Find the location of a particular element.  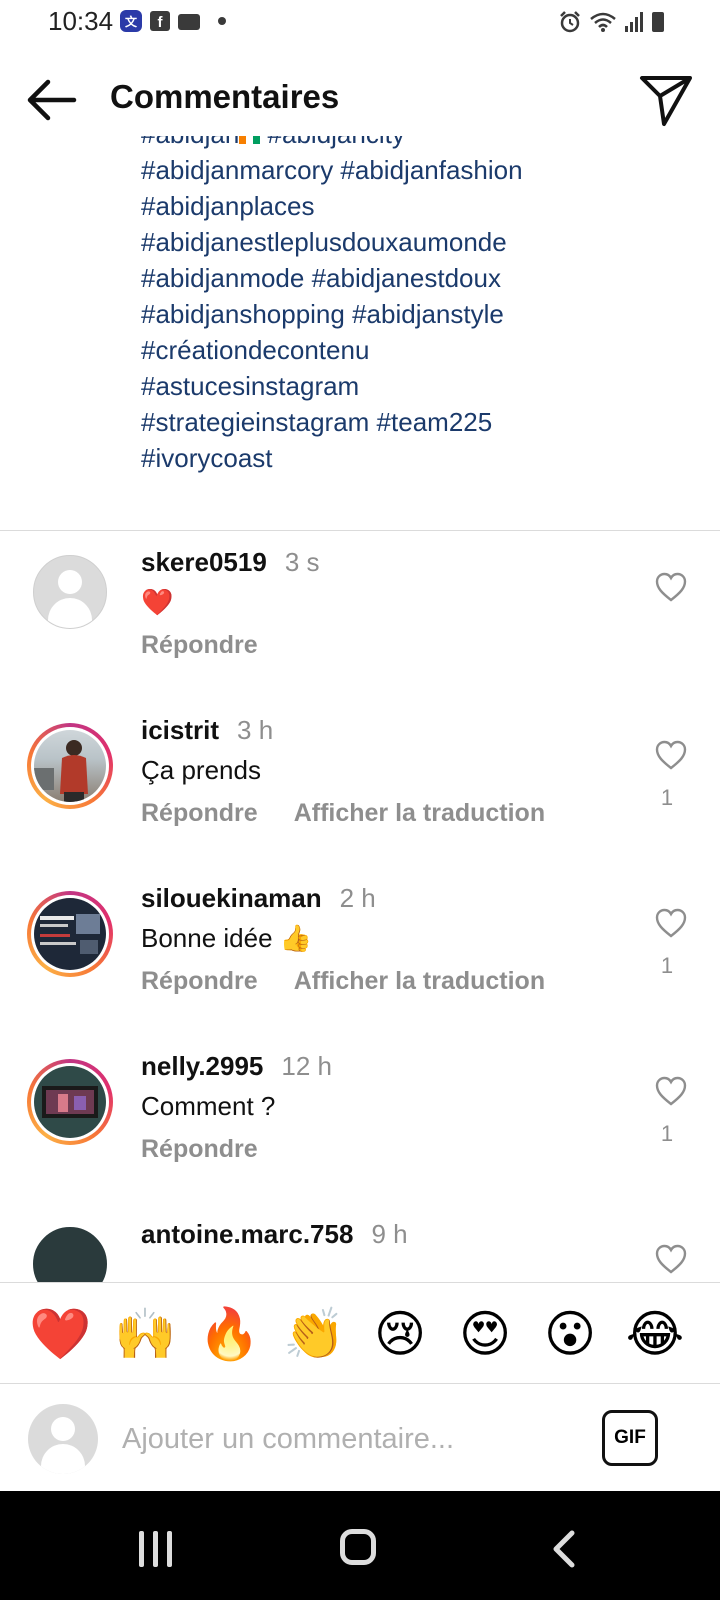

video-camera-icon is located at coordinates (189, 22).